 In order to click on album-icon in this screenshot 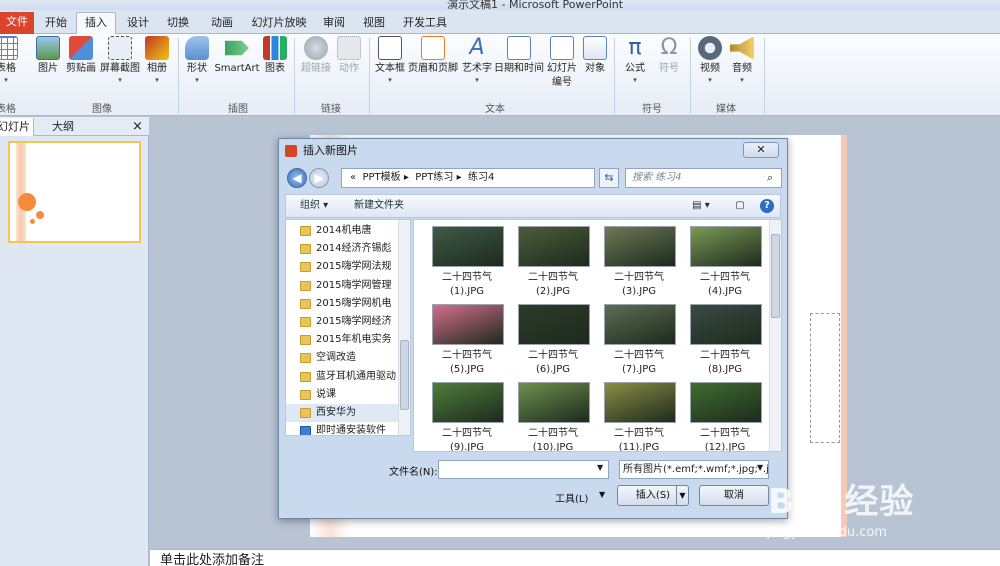, I will do `click(157, 48)`.